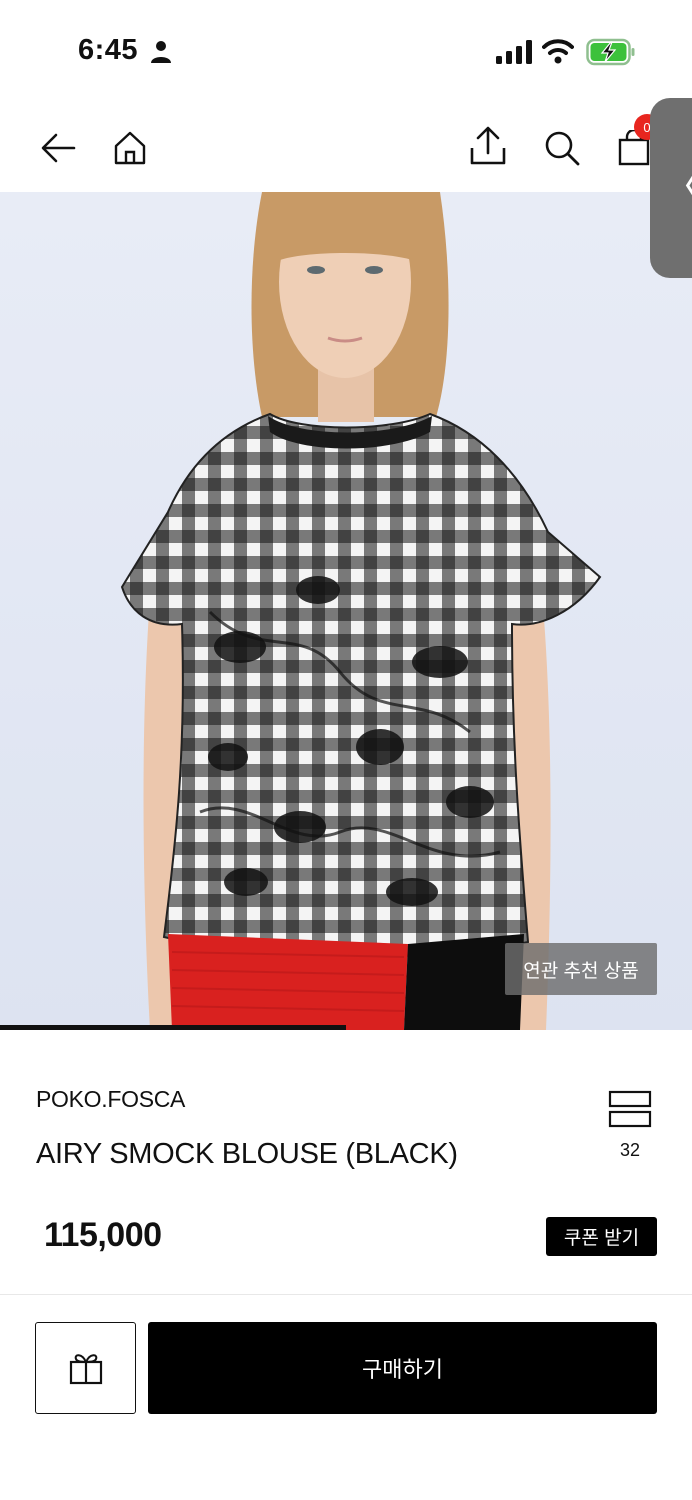 This screenshot has height=1500, width=692. Describe the element at coordinates (247, 1154) in the screenshot. I see `product-title: AIRY SMOCK BLOUSE (BLACK)` at that location.